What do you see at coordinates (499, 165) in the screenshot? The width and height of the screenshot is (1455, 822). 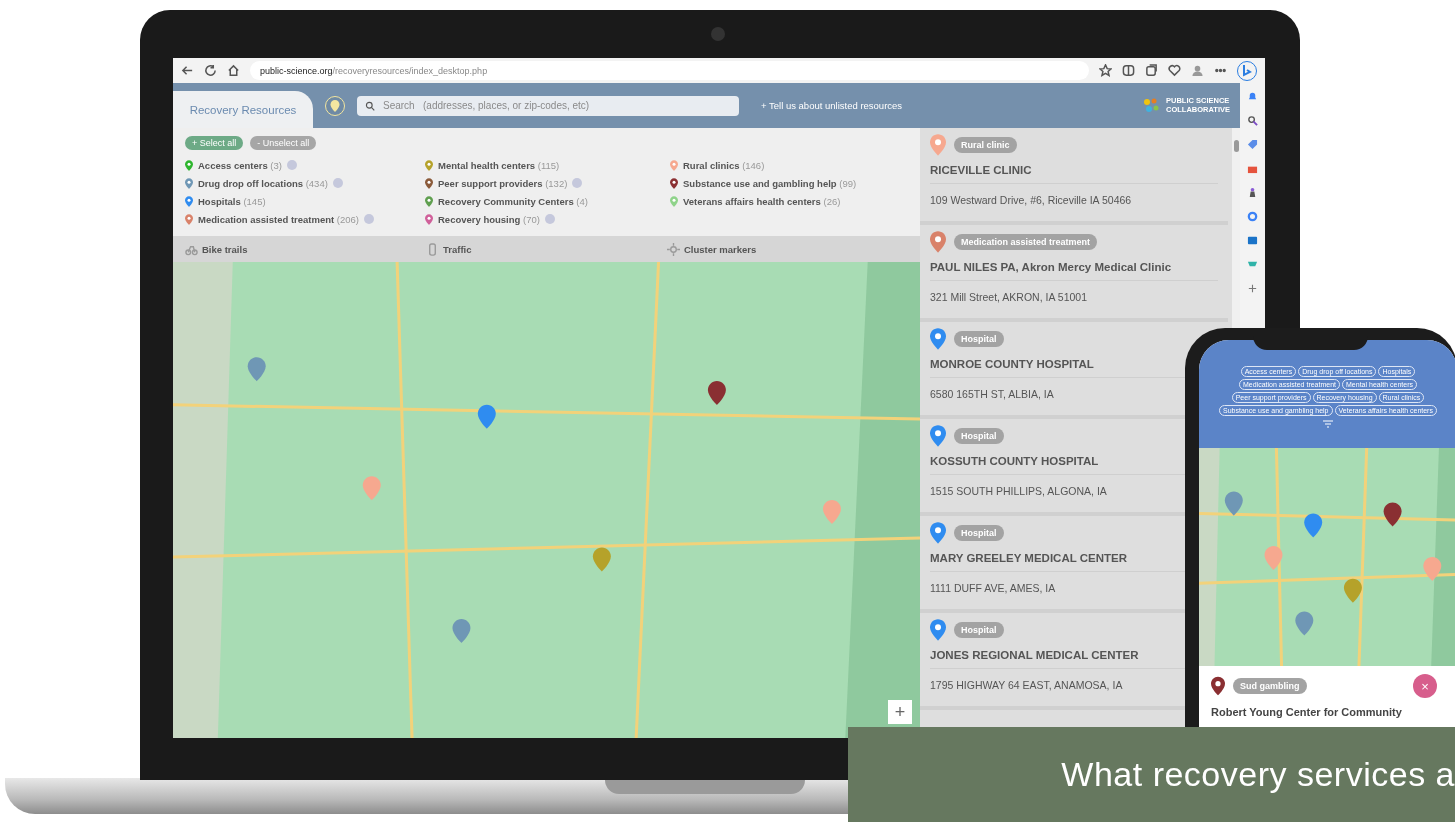 I see `category-label: Mental health centers (115)` at bounding box center [499, 165].